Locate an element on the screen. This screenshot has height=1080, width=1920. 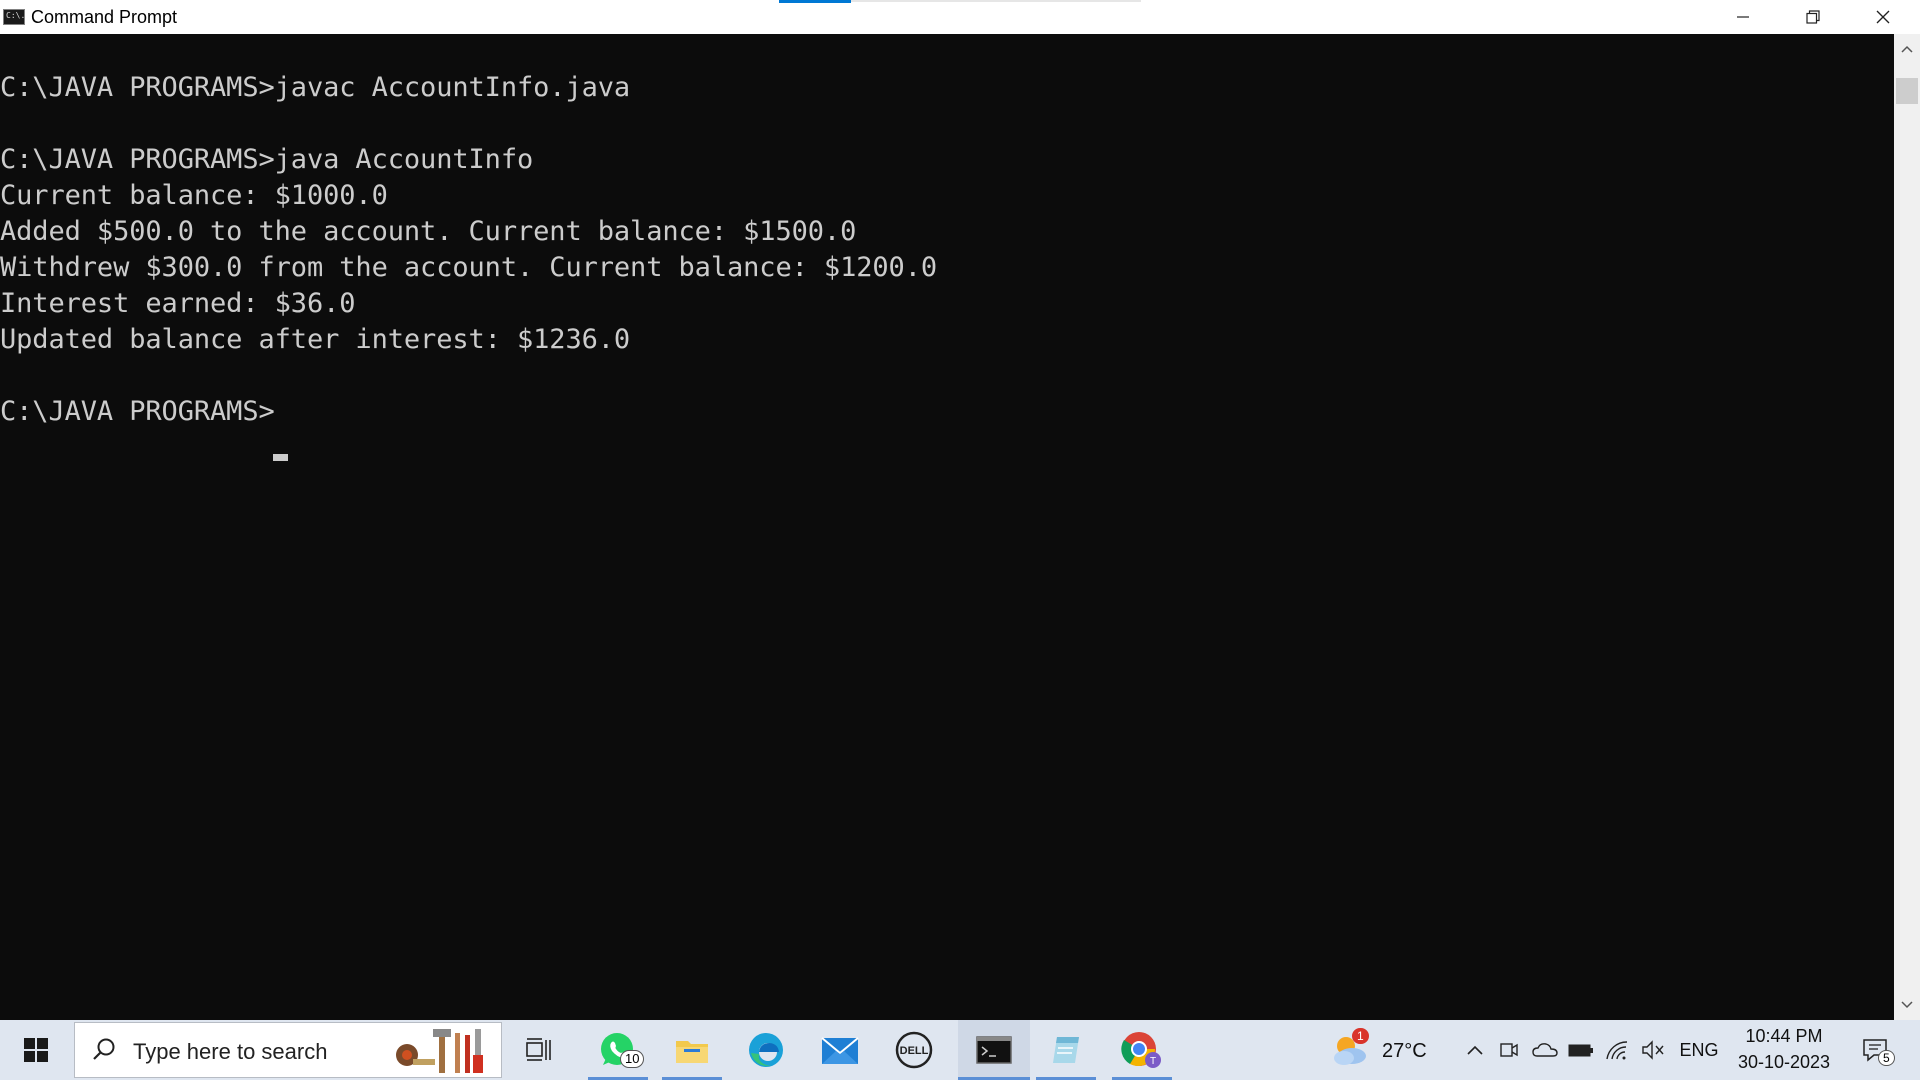
battery-icon is located at coordinates (1580, 1050).